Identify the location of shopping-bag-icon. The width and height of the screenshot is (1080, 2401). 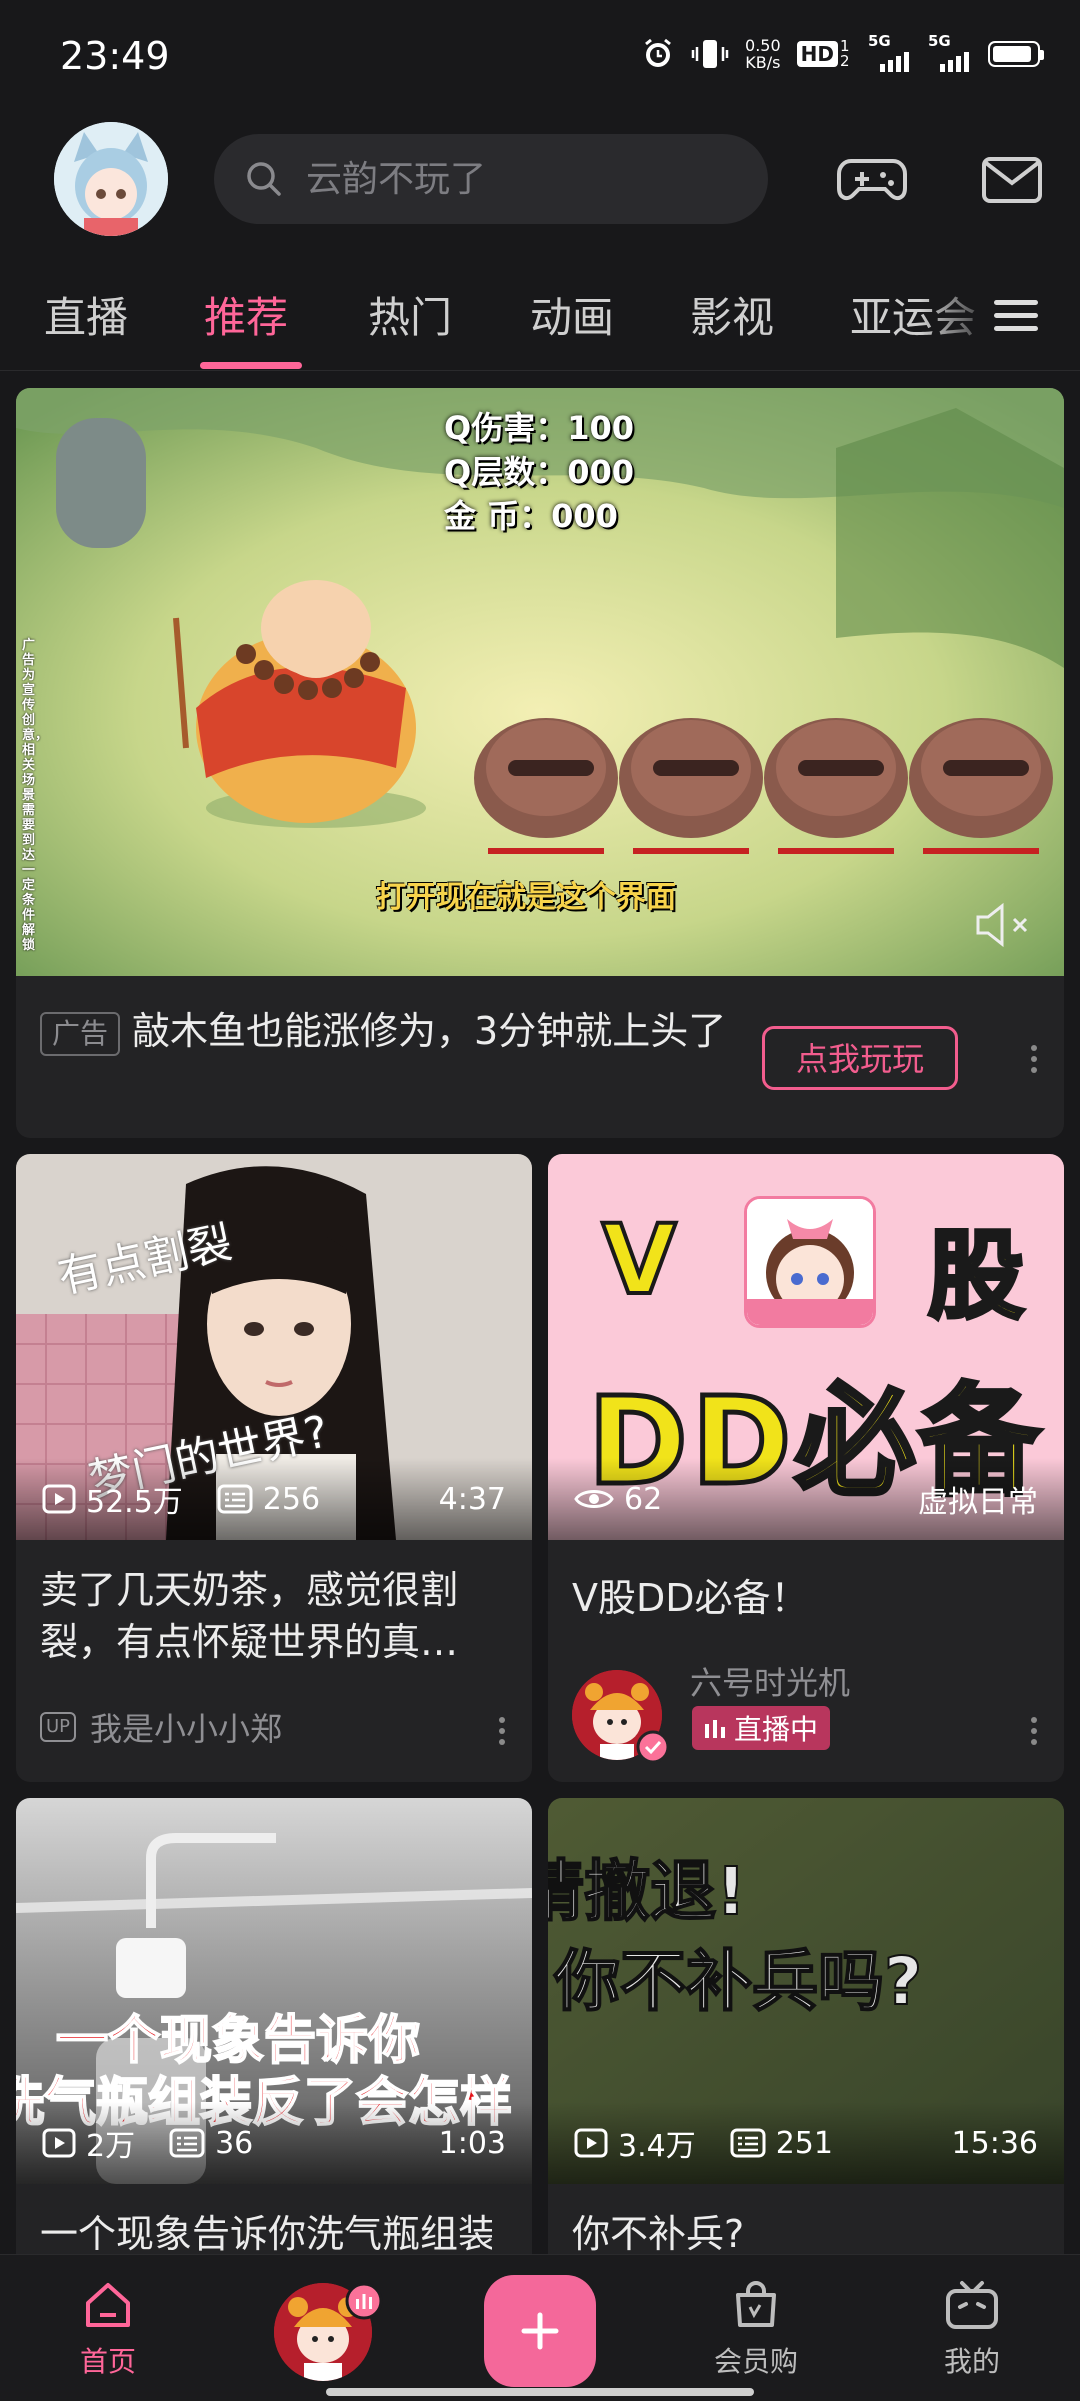
(756, 2304).